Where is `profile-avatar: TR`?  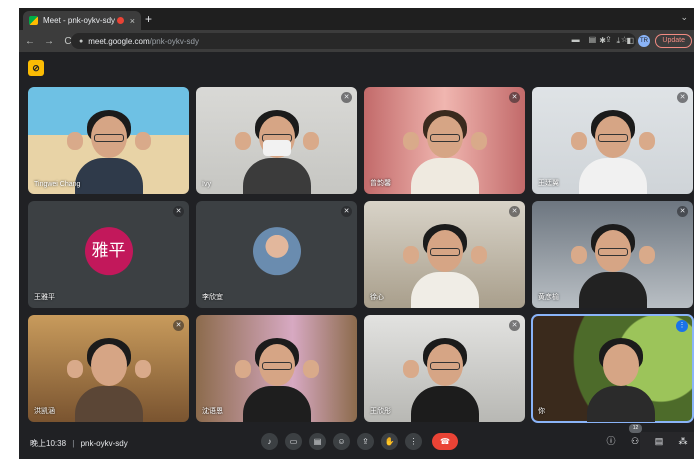 profile-avatar: TR is located at coordinates (644, 41).